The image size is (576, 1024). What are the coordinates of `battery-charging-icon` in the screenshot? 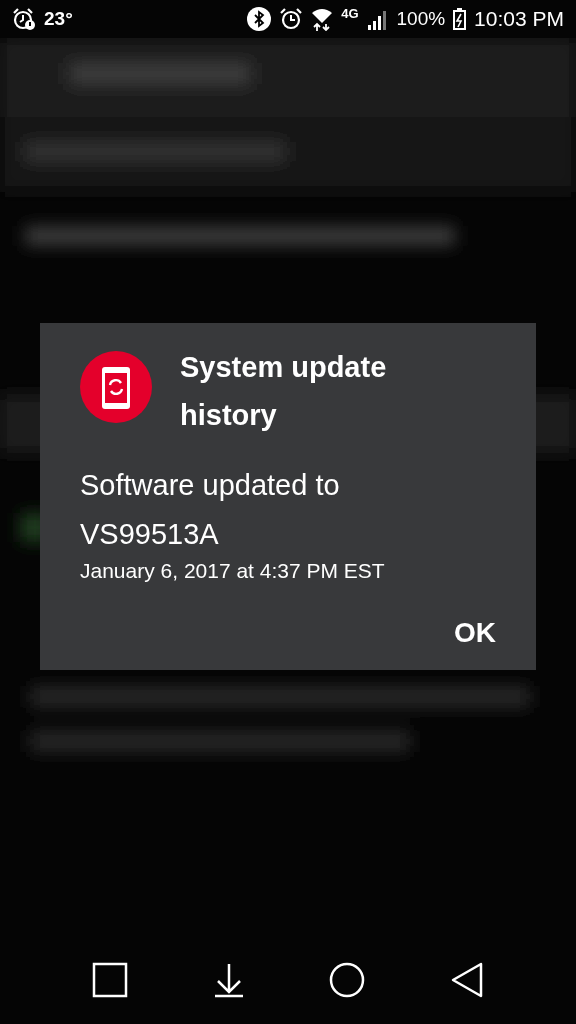 It's located at (460, 19).